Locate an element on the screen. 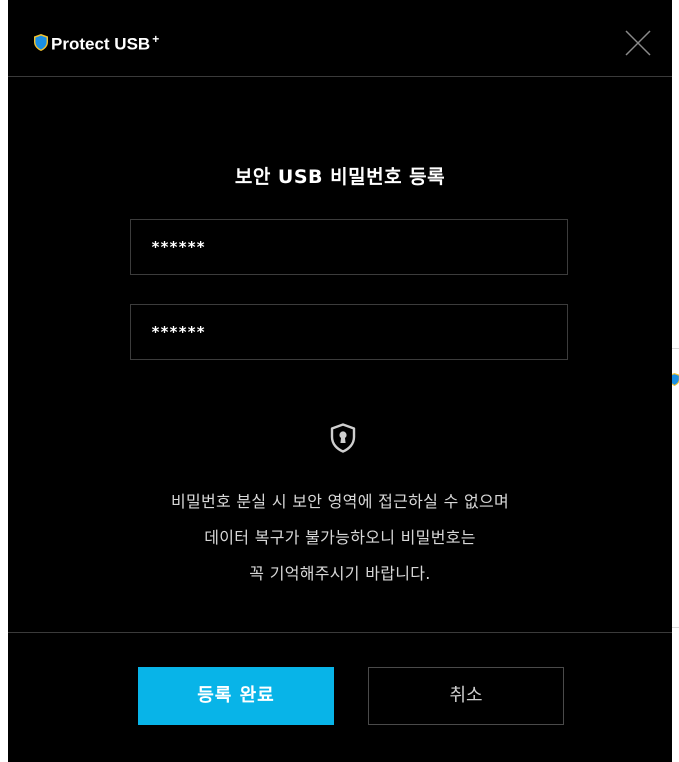 The image size is (679, 762). close-icon is located at coordinates (638, 43).